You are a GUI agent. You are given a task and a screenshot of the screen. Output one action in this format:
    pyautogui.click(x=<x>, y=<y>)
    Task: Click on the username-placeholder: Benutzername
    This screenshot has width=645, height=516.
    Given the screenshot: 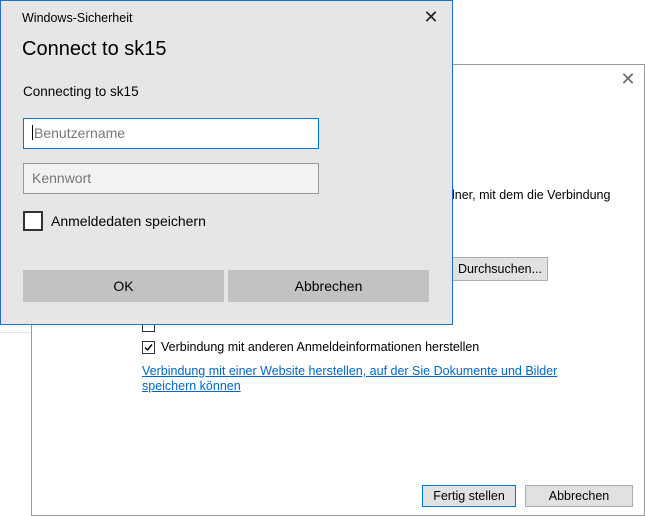 What is the action you would take?
    pyautogui.click(x=80, y=133)
    